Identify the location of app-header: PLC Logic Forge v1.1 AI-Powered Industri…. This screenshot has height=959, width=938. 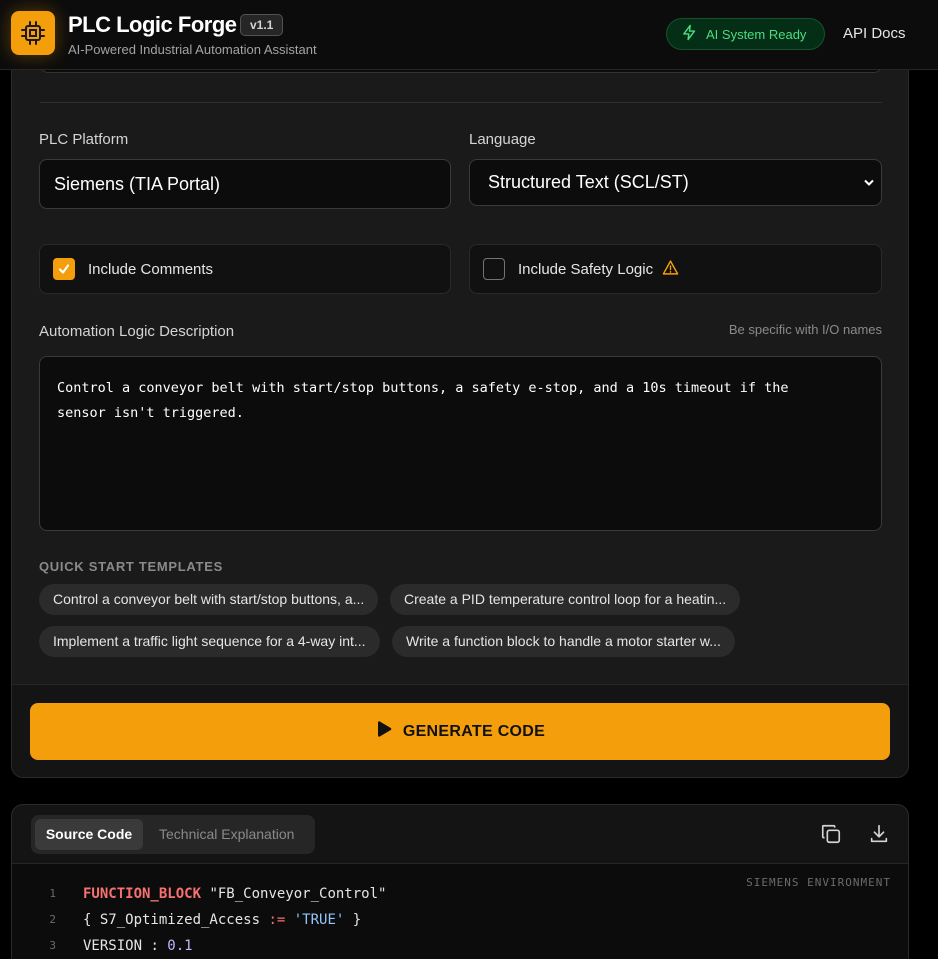
(469, 35).